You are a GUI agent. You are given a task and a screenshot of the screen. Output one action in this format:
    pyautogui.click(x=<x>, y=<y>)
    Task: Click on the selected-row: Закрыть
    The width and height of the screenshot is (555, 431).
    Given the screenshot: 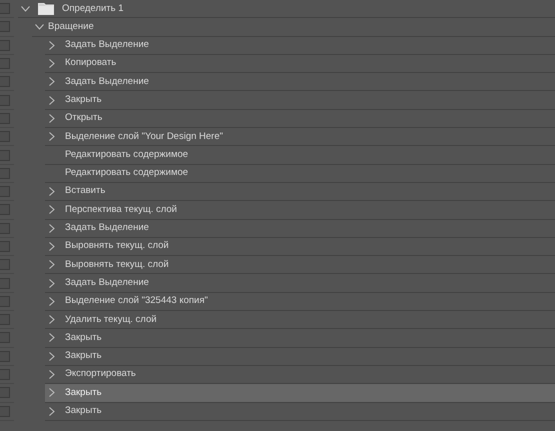 What is the action you would take?
    pyautogui.click(x=300, y=393)
    